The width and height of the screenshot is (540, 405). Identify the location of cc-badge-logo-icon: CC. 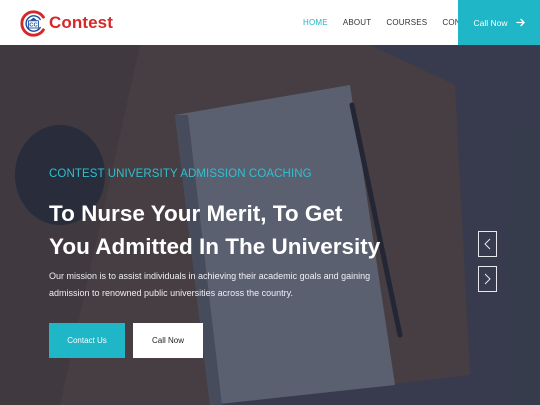
(32, 23).